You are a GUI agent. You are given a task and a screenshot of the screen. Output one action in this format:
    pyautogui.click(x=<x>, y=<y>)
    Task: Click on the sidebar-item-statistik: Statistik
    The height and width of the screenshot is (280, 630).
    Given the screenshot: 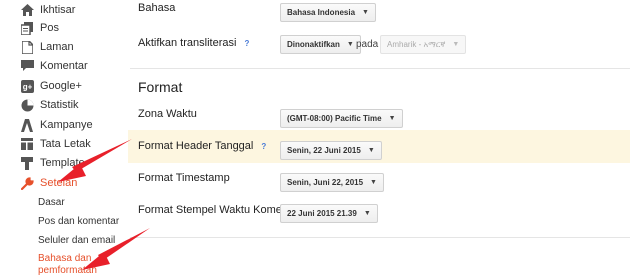 What is the action you would take?
    pyautogui.click(x=49, y=105)
    